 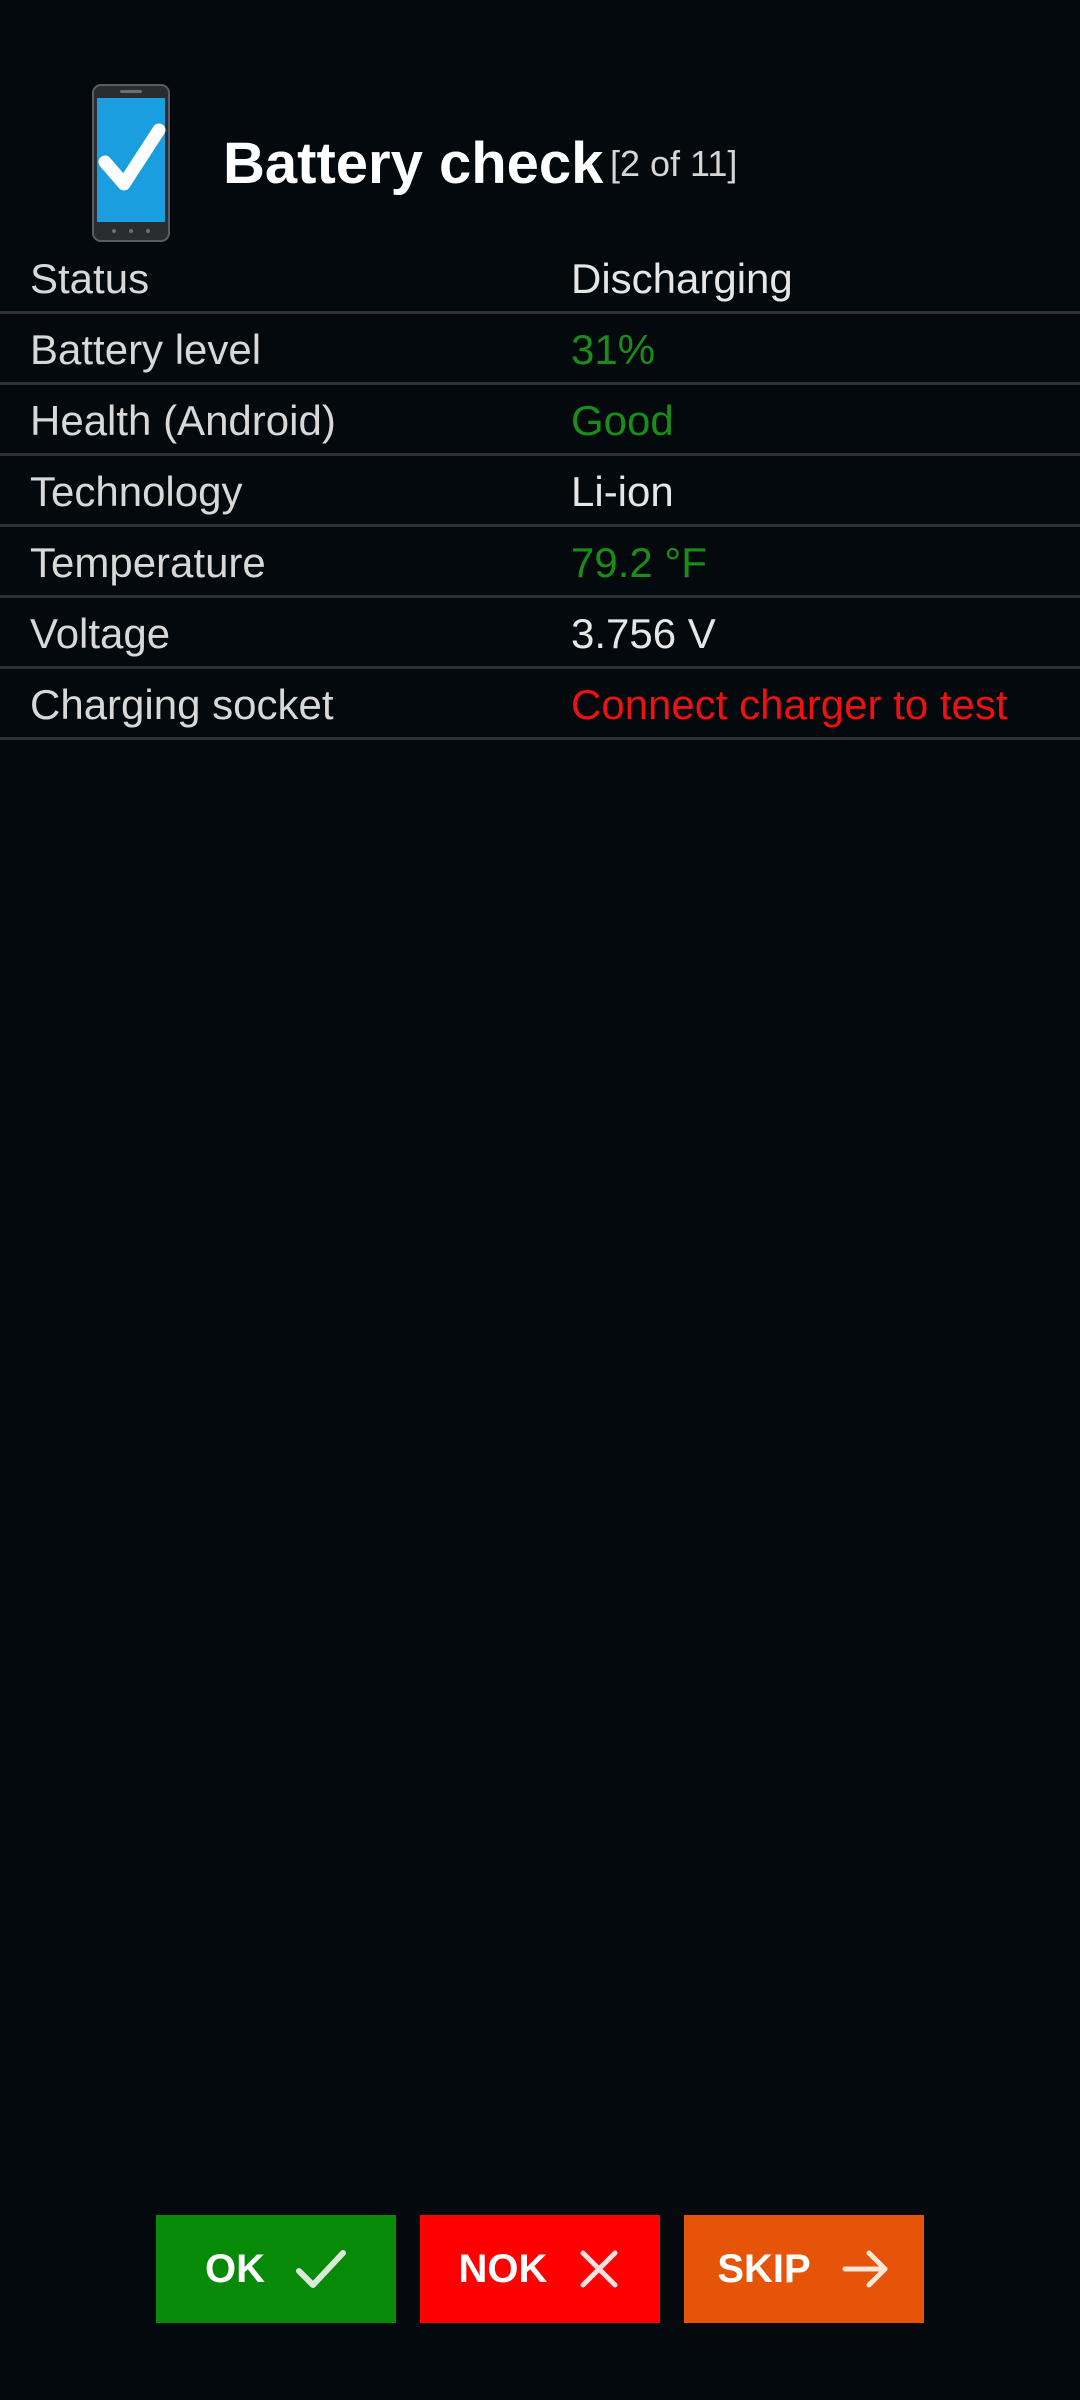 I want to click on nok-button-label: NOK, so click(x=503, y=2268).